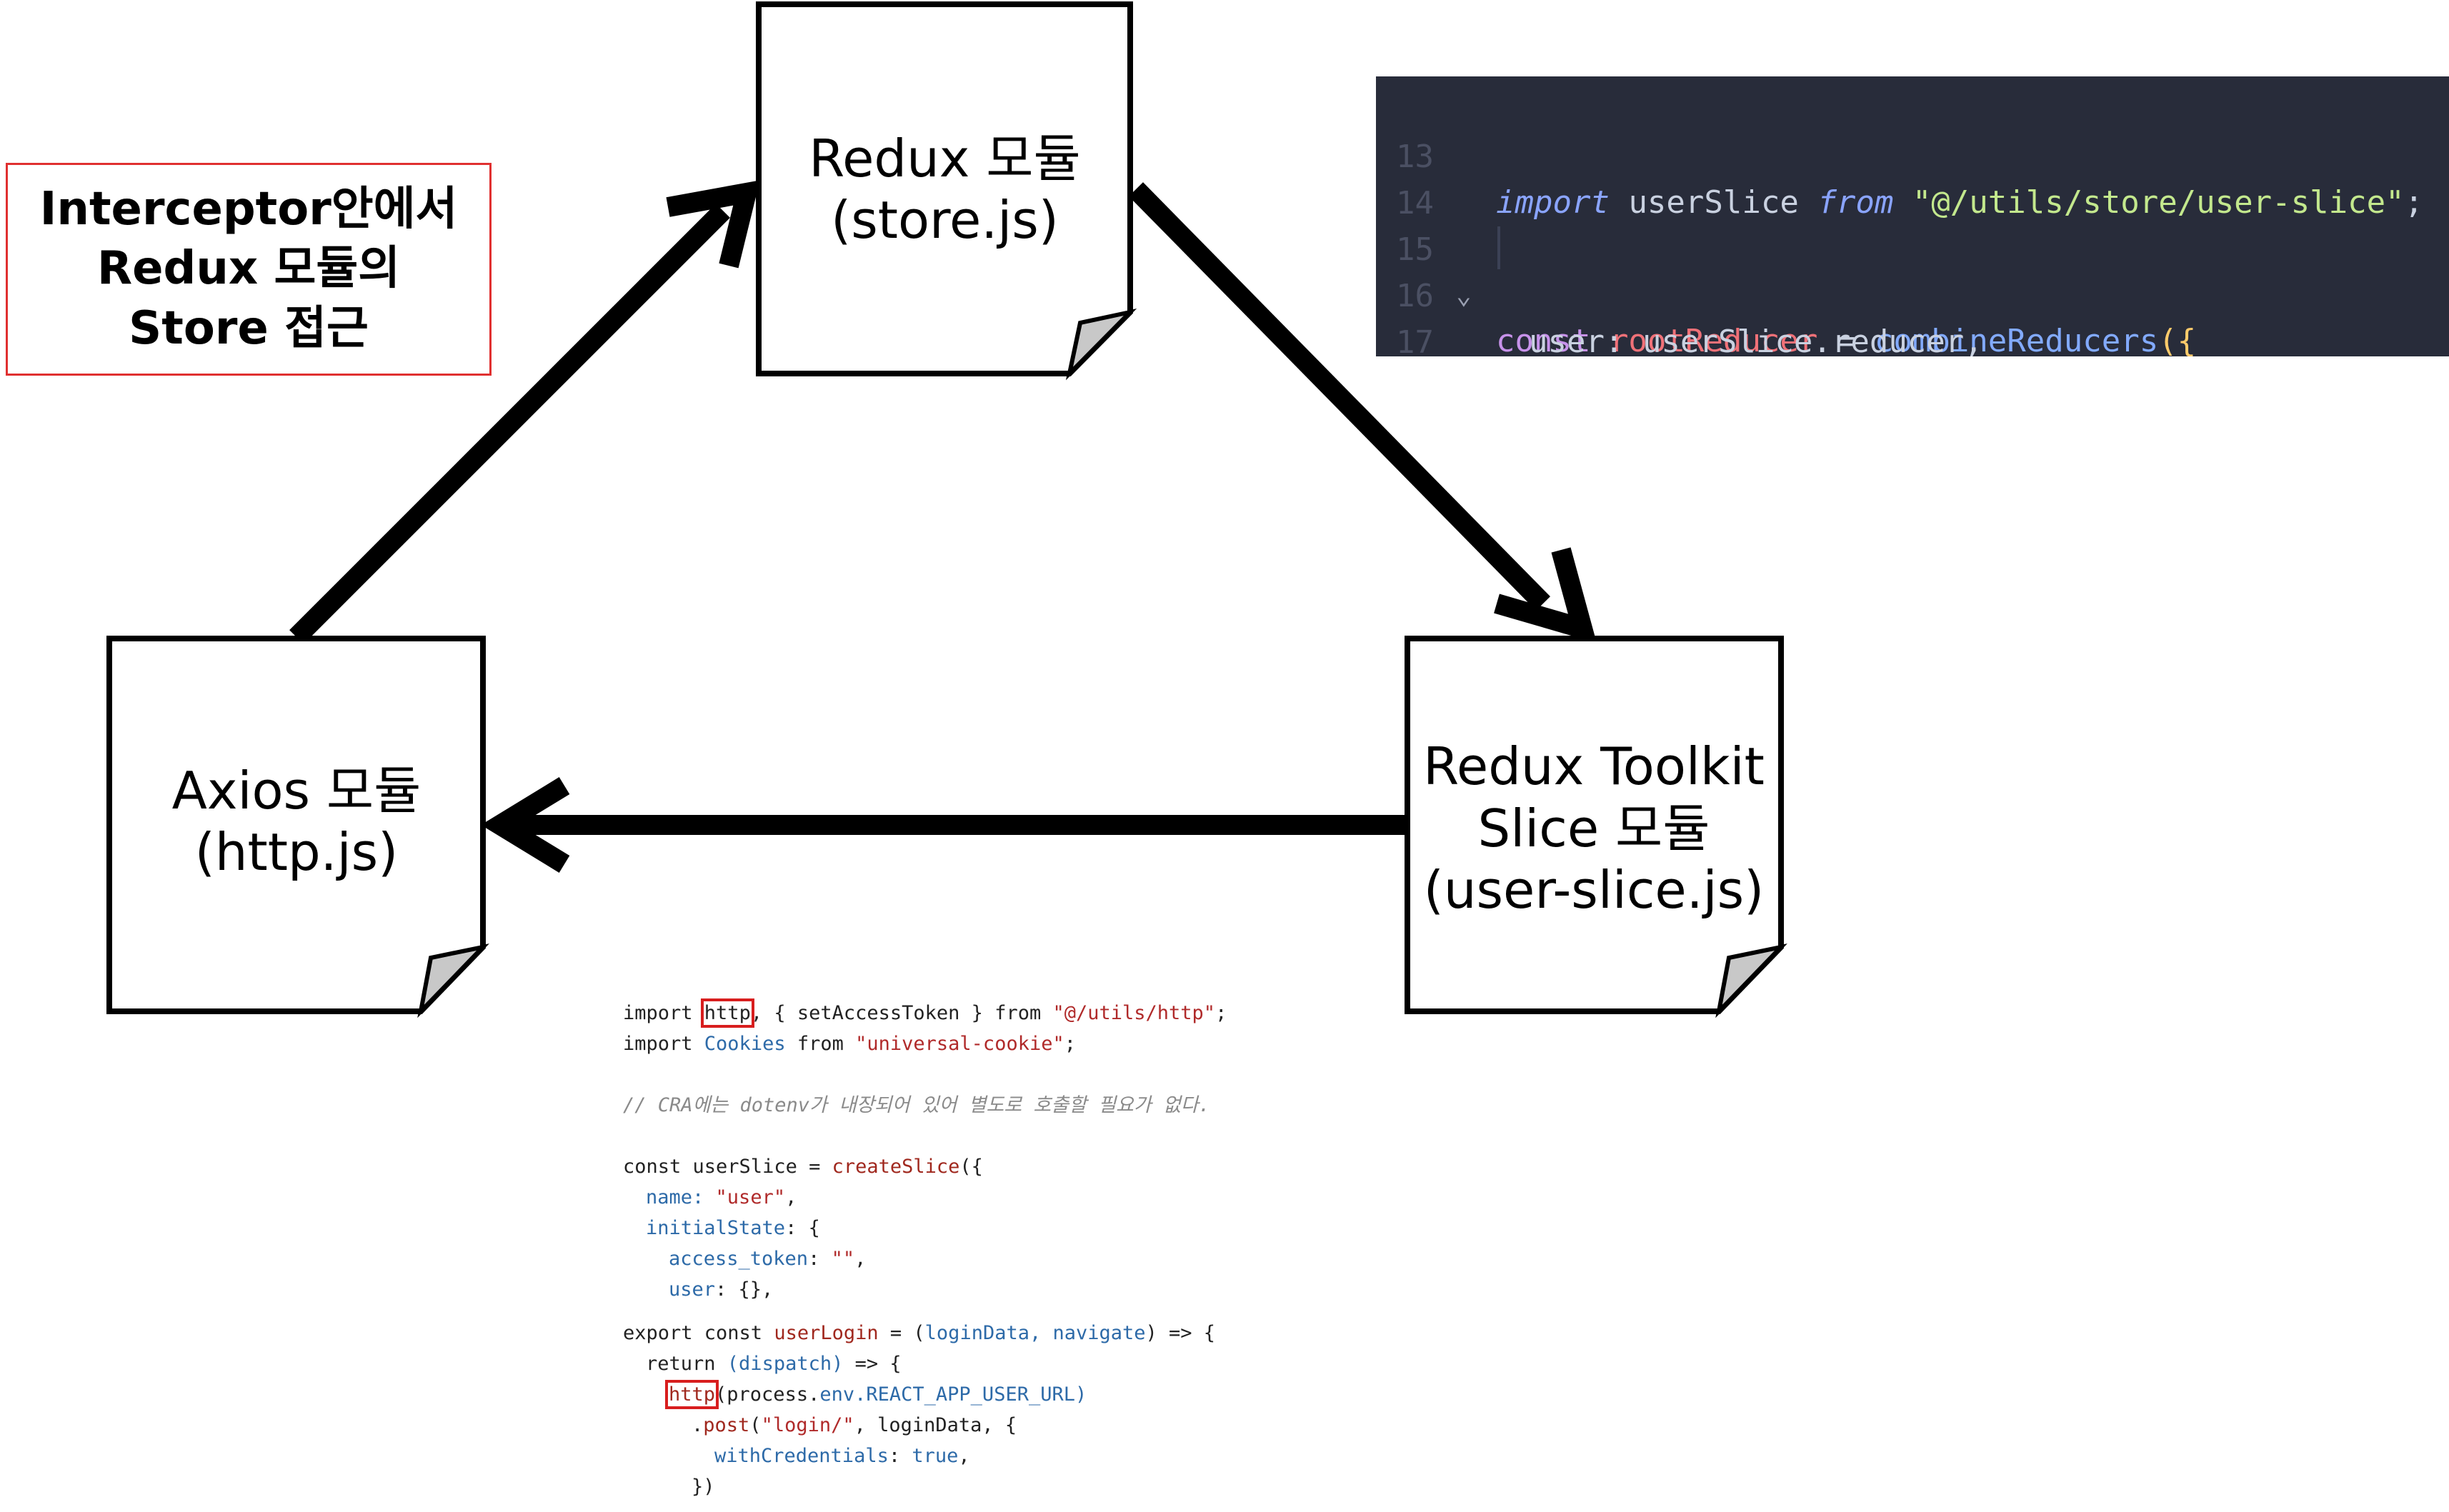  I want to click on axios-node-label: Axios 모듈 (http.js), so click(296, 821).